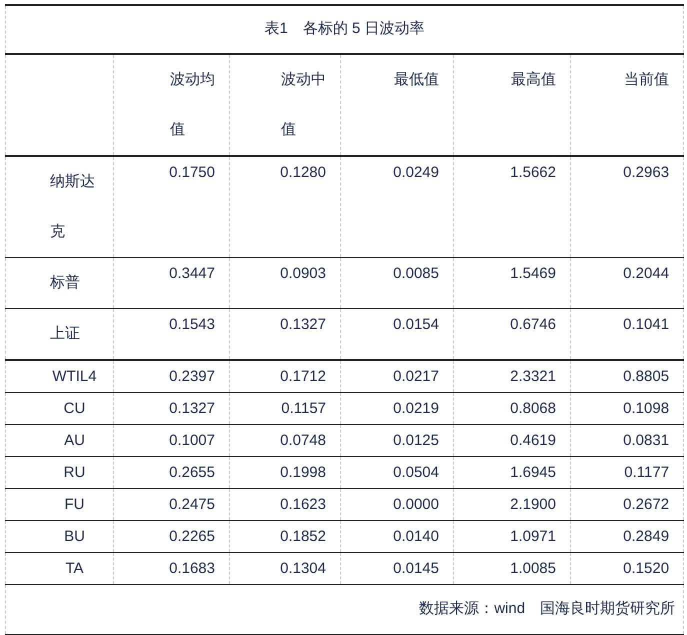 This screenshot has height=635, width=687. What do you see at coordinates (646, 376) in the screenshot?
I see `table-cell: 0.8805` at bounding box center [646, 376].